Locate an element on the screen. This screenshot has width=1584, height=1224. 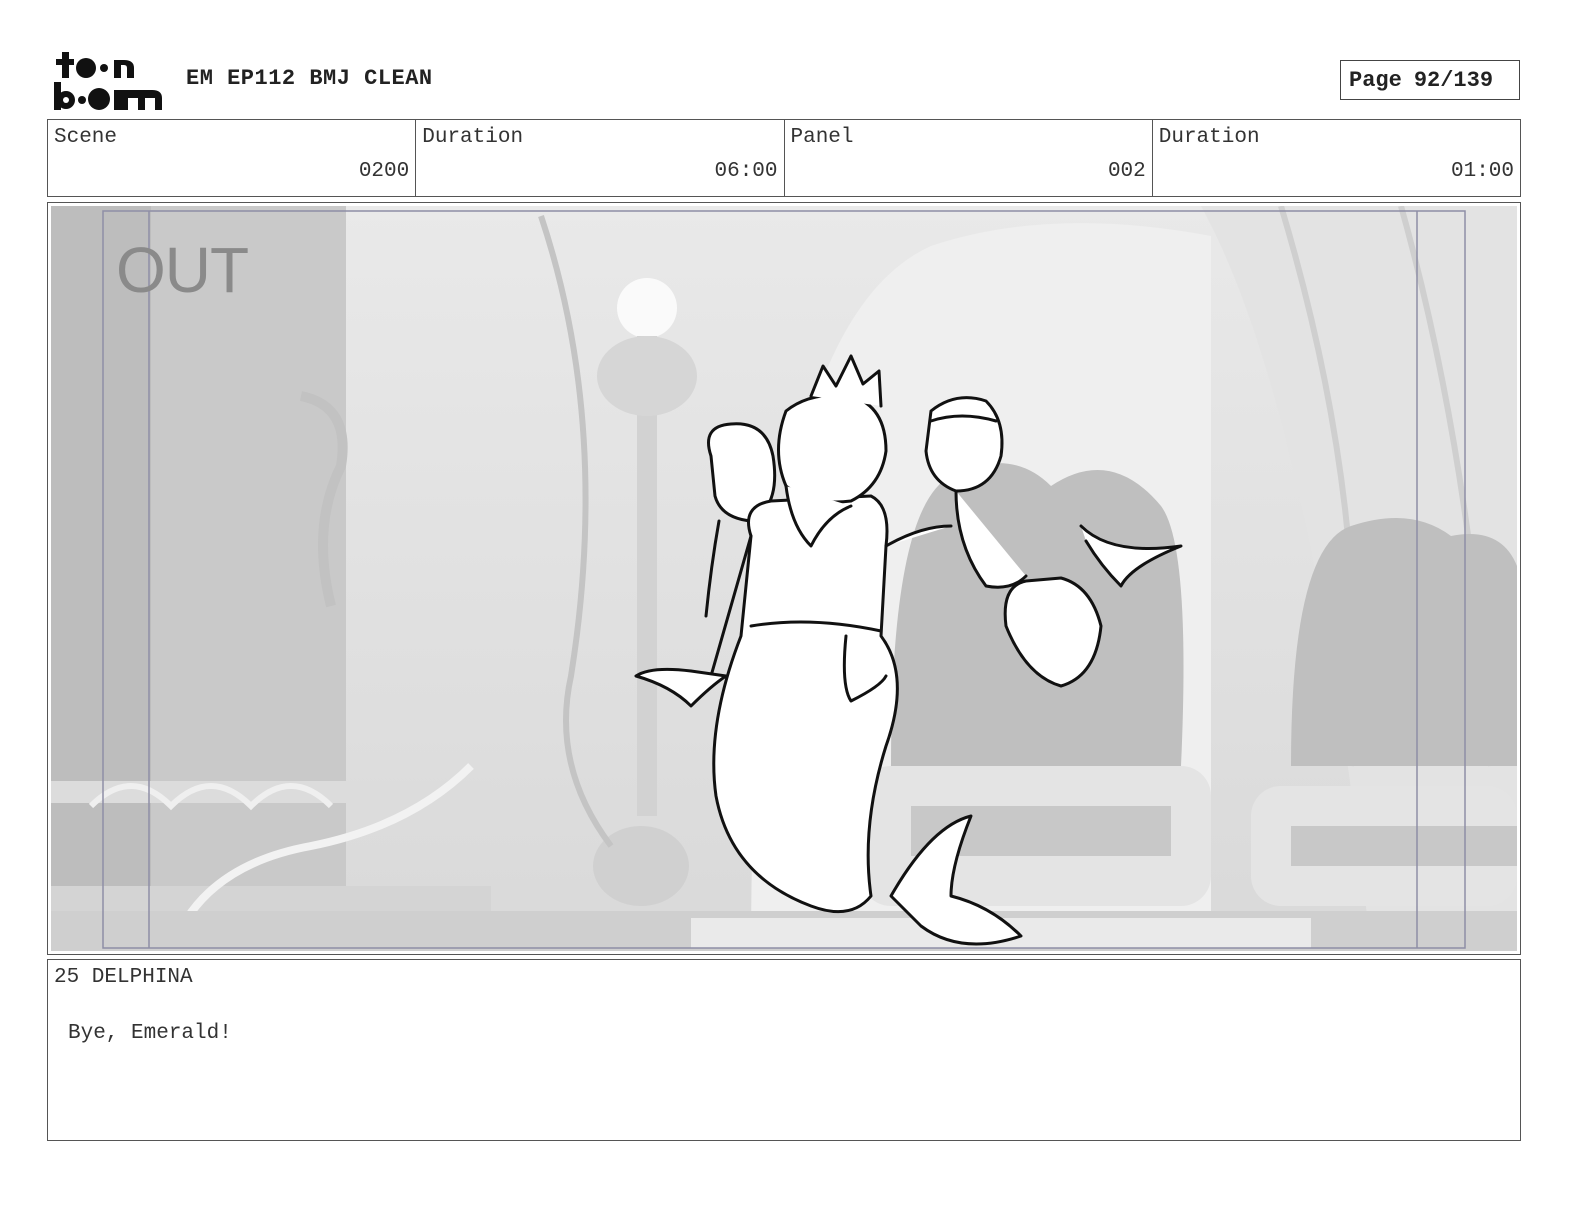
scene-duration-label: Duration is located at coordinates (473, 137).